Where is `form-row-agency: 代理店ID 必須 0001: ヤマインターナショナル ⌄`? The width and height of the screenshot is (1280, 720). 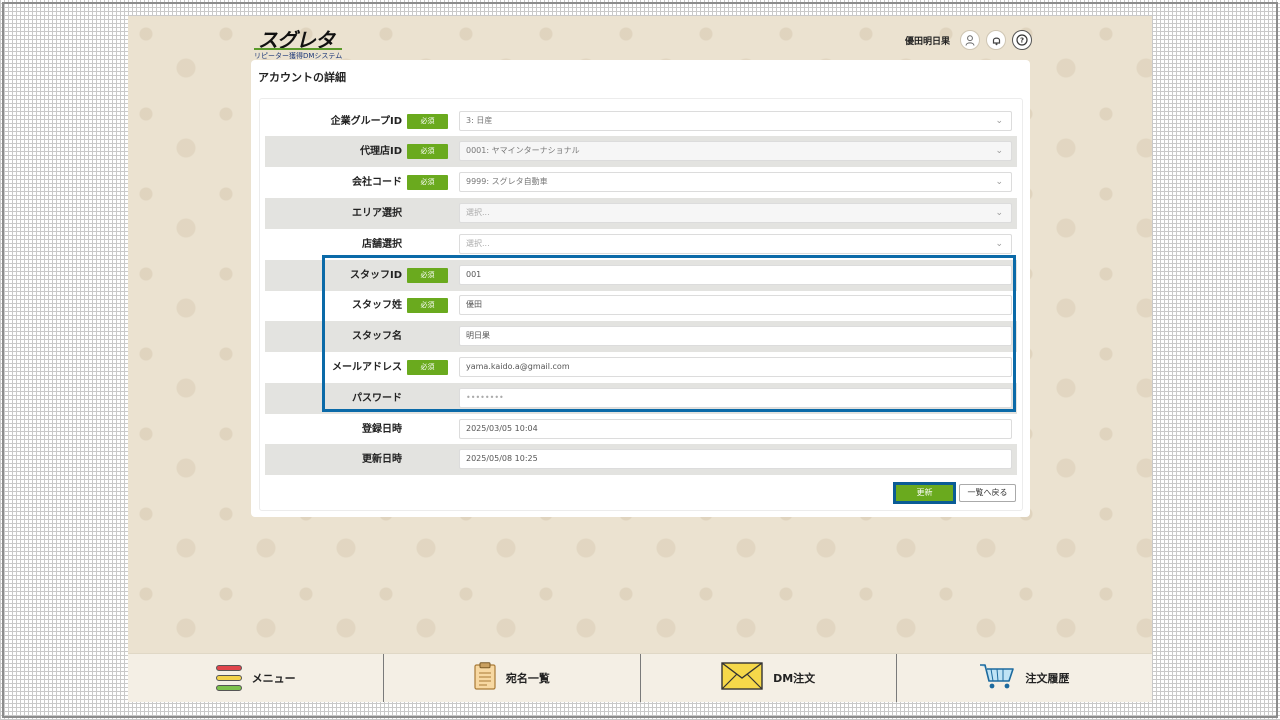
form-row-agency: 代理店ID 必須 0001: ヤマインターナショナル ⌄ is located at coordinates (641, 151).